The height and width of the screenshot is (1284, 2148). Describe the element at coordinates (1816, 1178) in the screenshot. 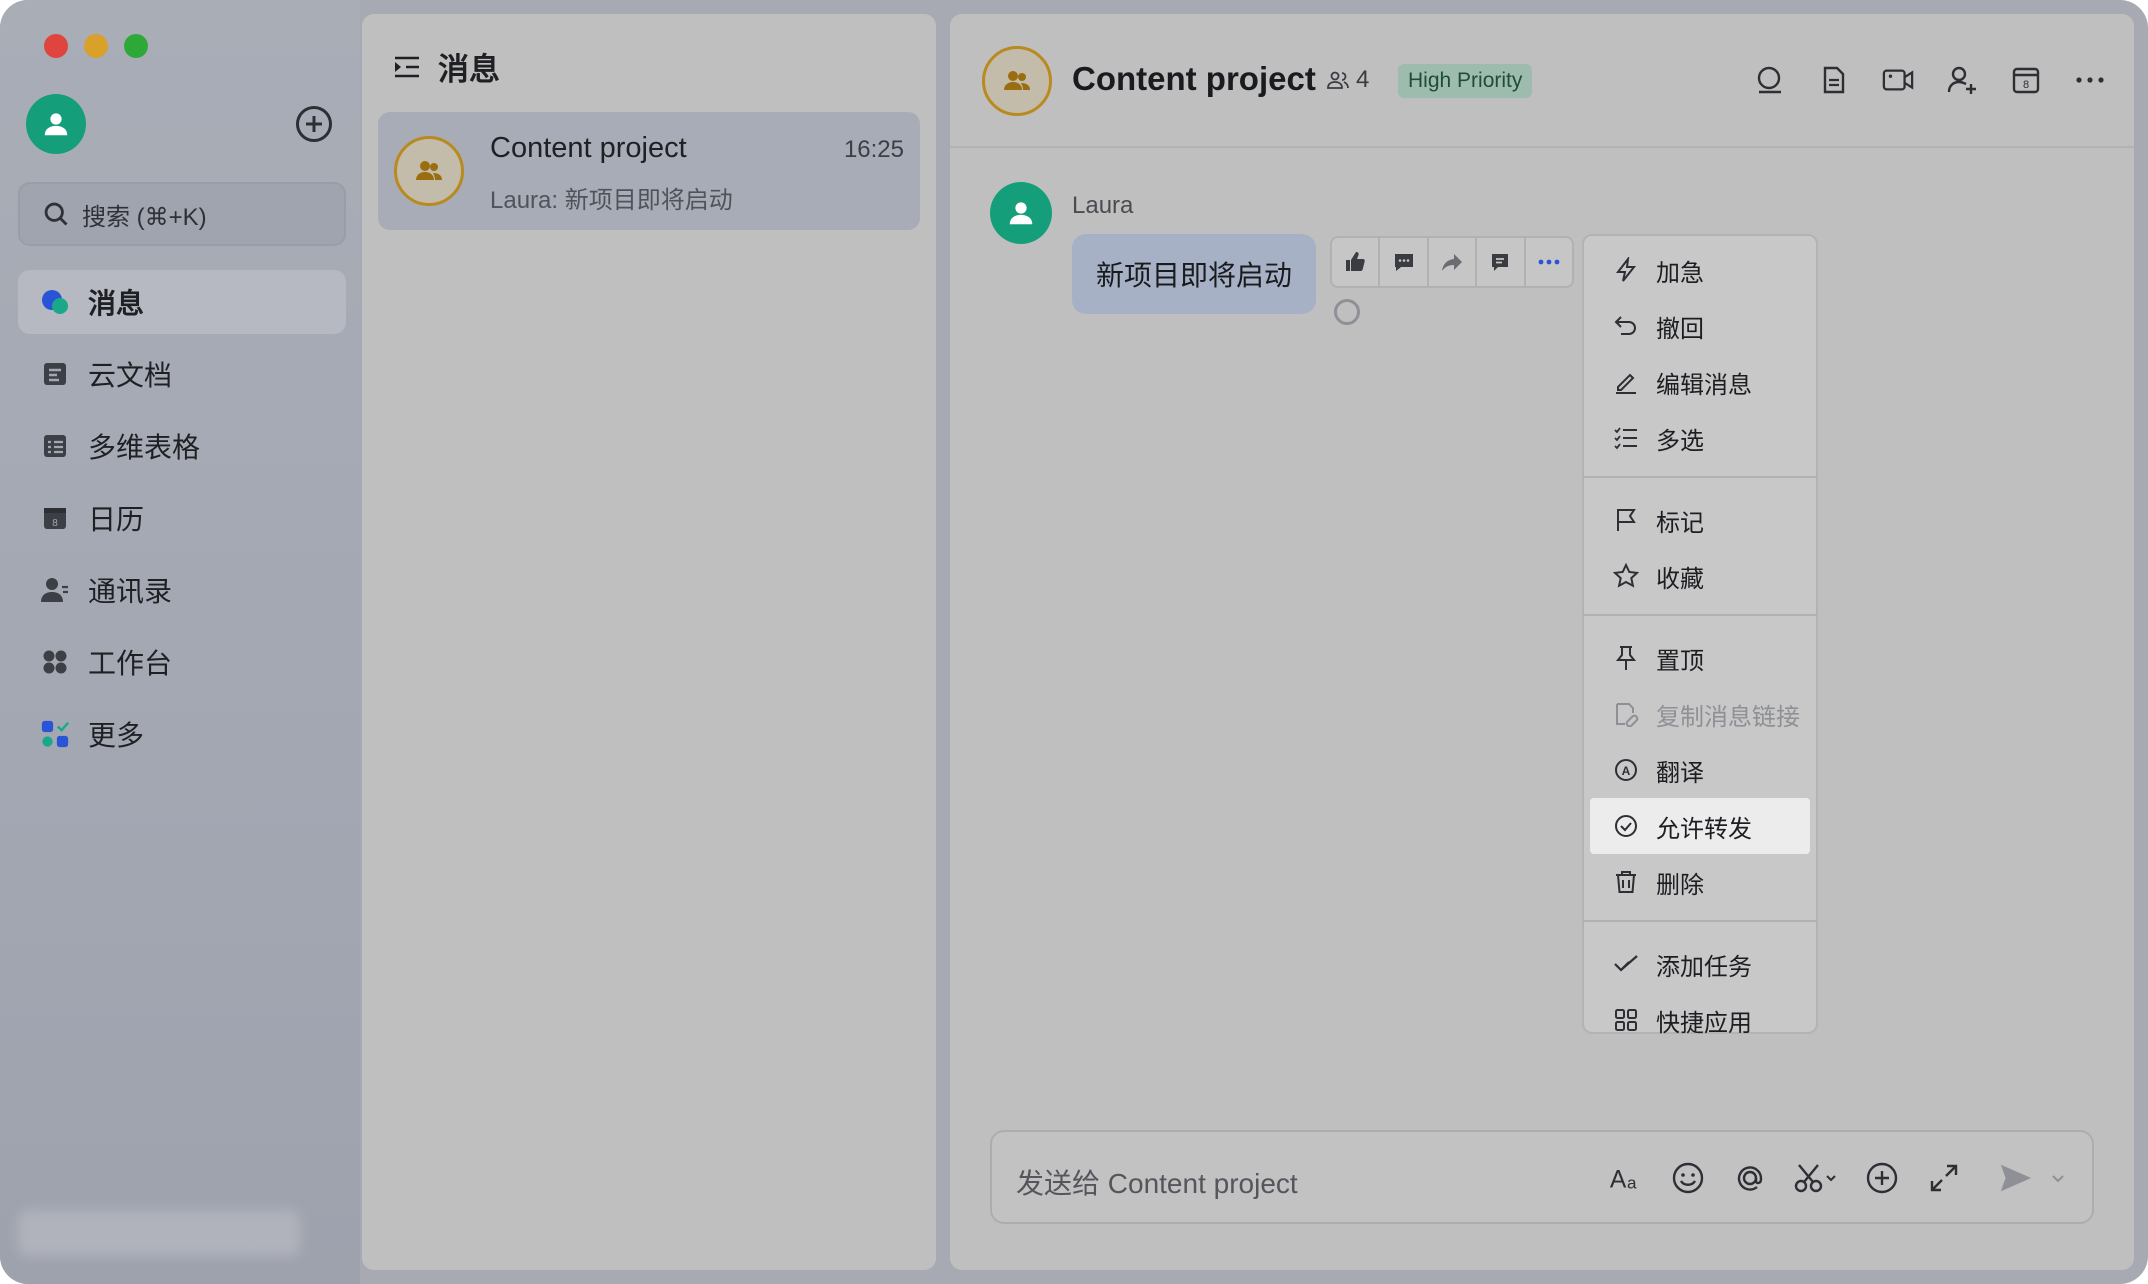

I see `screenshot-icon` at that location.